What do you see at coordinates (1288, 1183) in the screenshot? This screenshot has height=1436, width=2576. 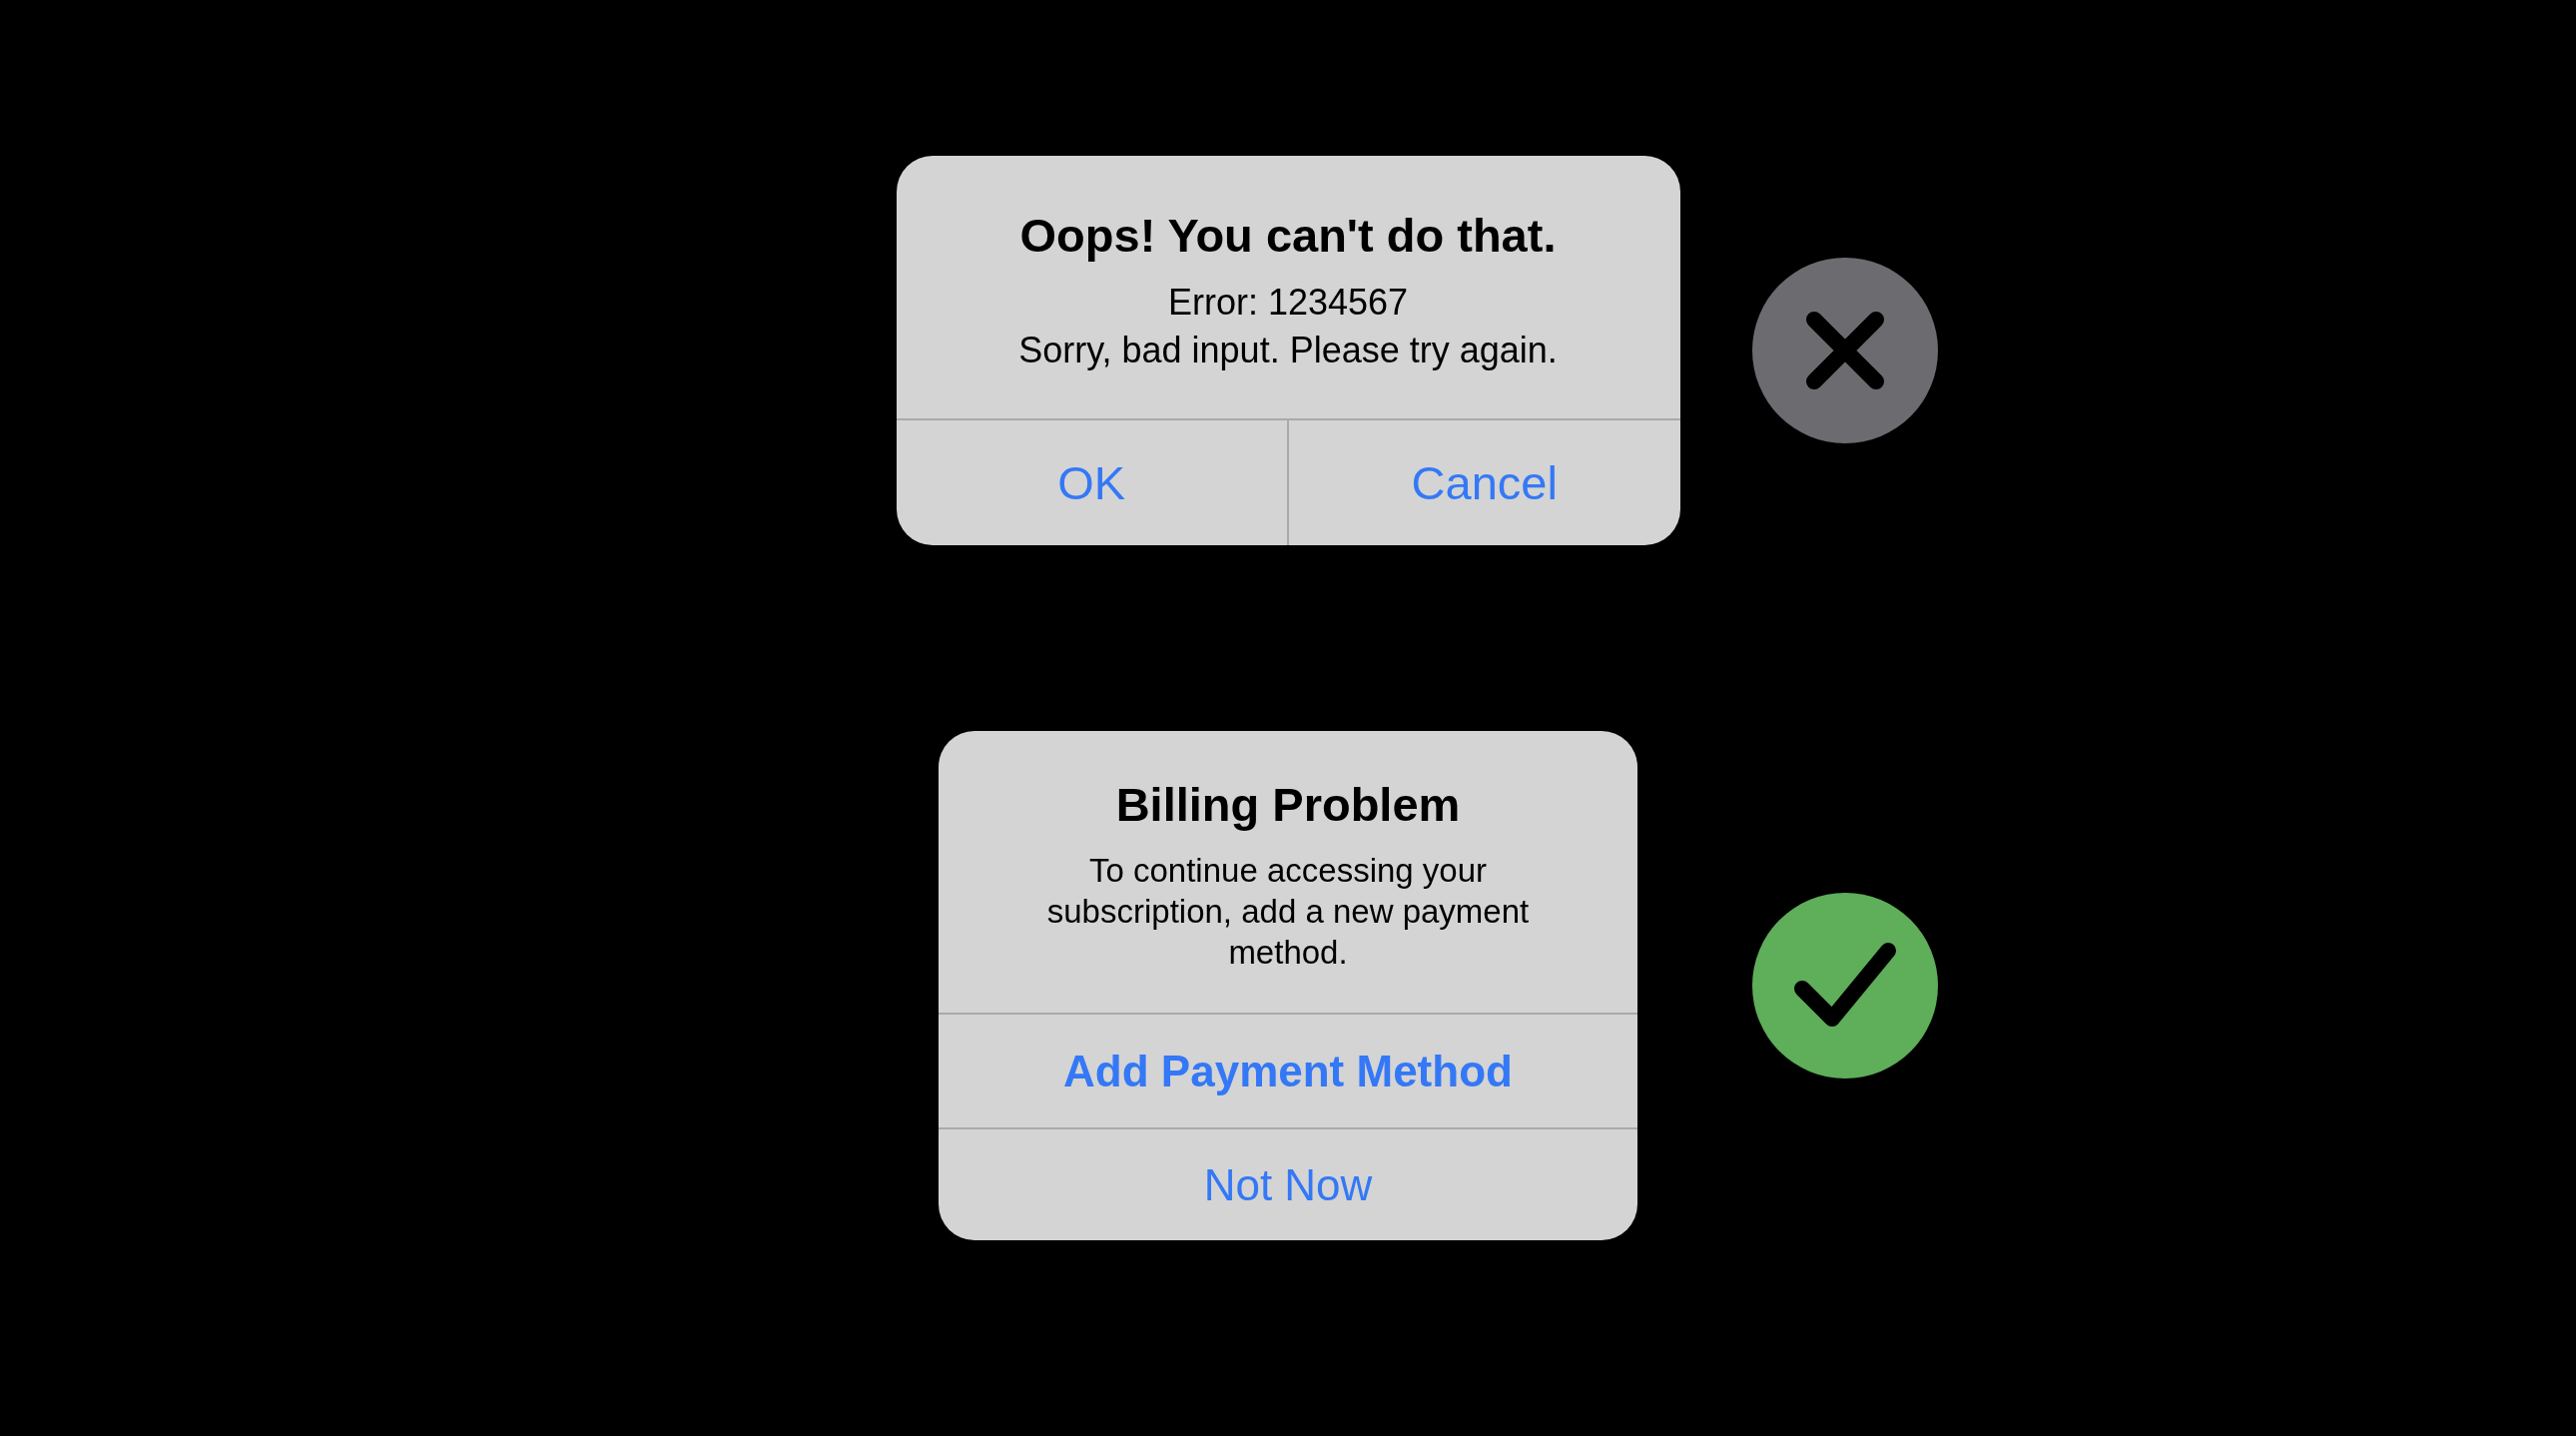 I see `alert-button: Not Now` at bounding box center [1288, 1183].